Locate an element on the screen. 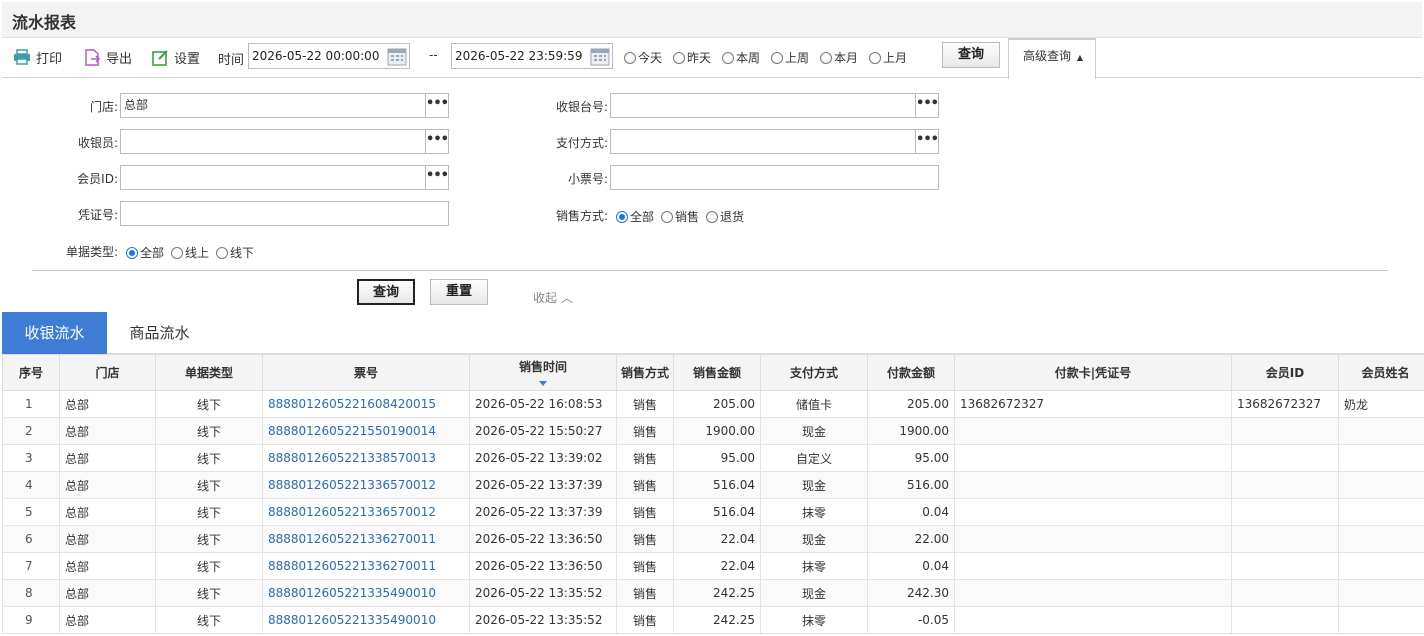 The width and height of the screenshot is (1424, 636). col-header-sale-time-label: 销售时间 is located at coordinates (542, 367).